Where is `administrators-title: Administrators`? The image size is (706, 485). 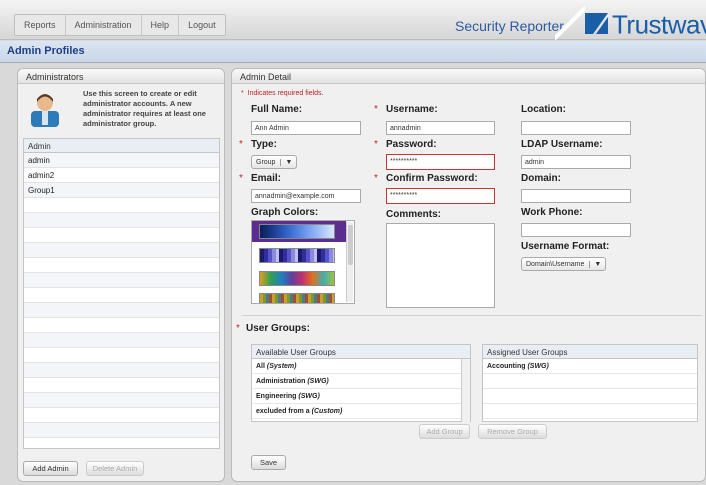 administrators-title: Administrators is located at coordinates (121, 76).